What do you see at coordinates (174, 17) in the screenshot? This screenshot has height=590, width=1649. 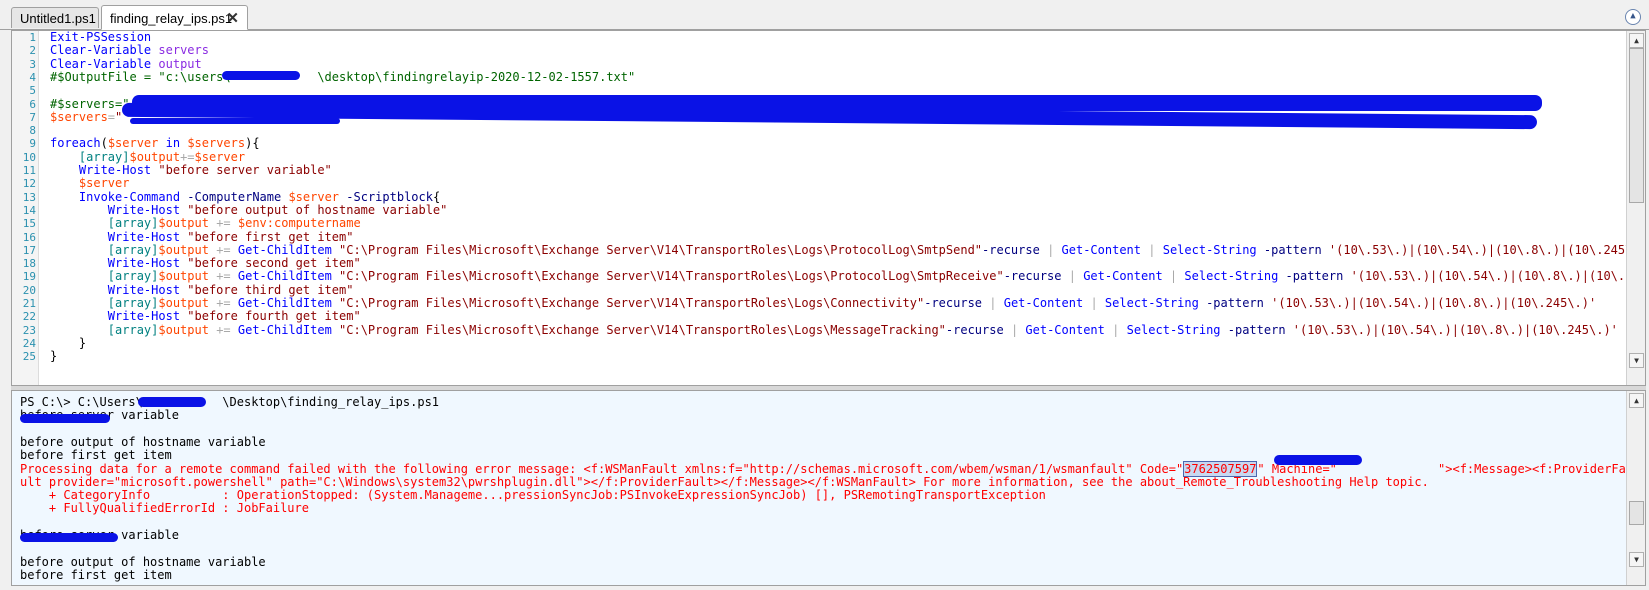 I see `tab-finding-relay-ips: finding_relay_ips.ps1 ✕` at bounding box center [174, 17].